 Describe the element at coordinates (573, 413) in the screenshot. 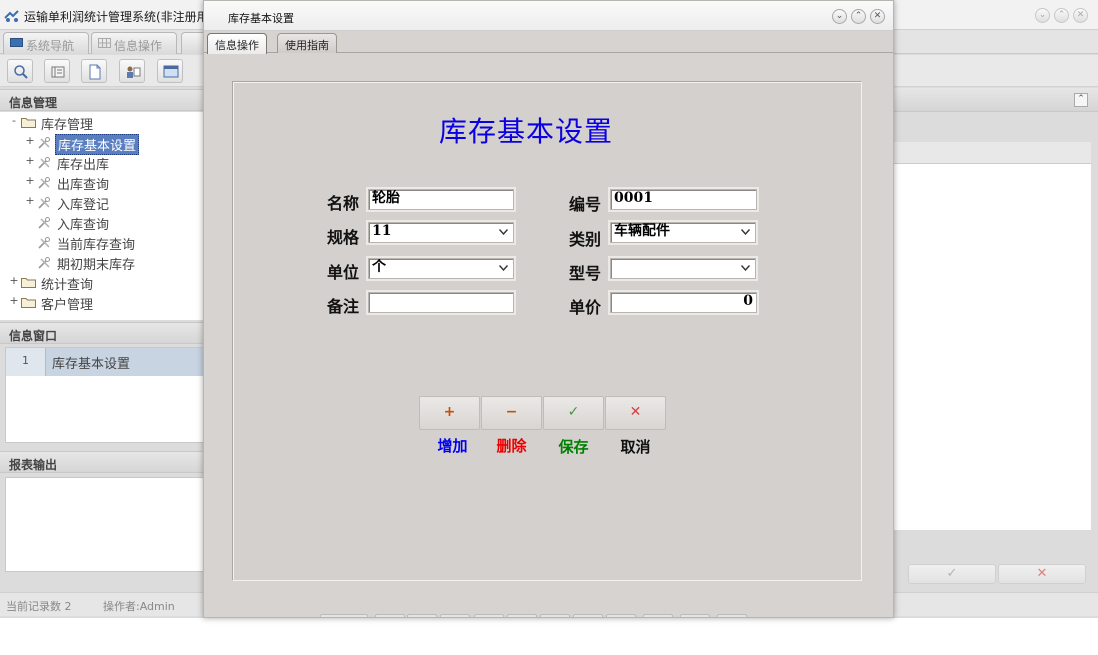

I see `save-button: ✓` at that location.